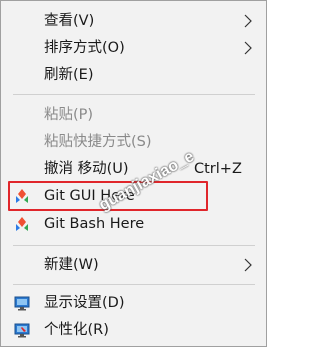 Image resolution: width=320 pixels, height=347 pixels. Describe the element at coordinates (133, 21) in the screenshot. I see `menu-item-view: 查看(V)` at that location.